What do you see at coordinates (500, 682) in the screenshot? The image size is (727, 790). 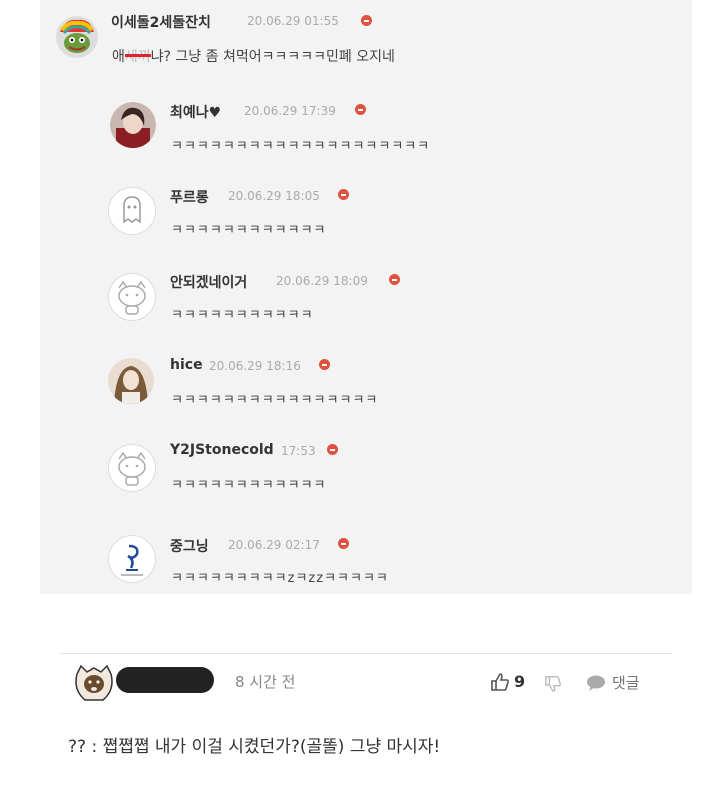 I see `thumb-up-icon` at bounding box center [500, 682].